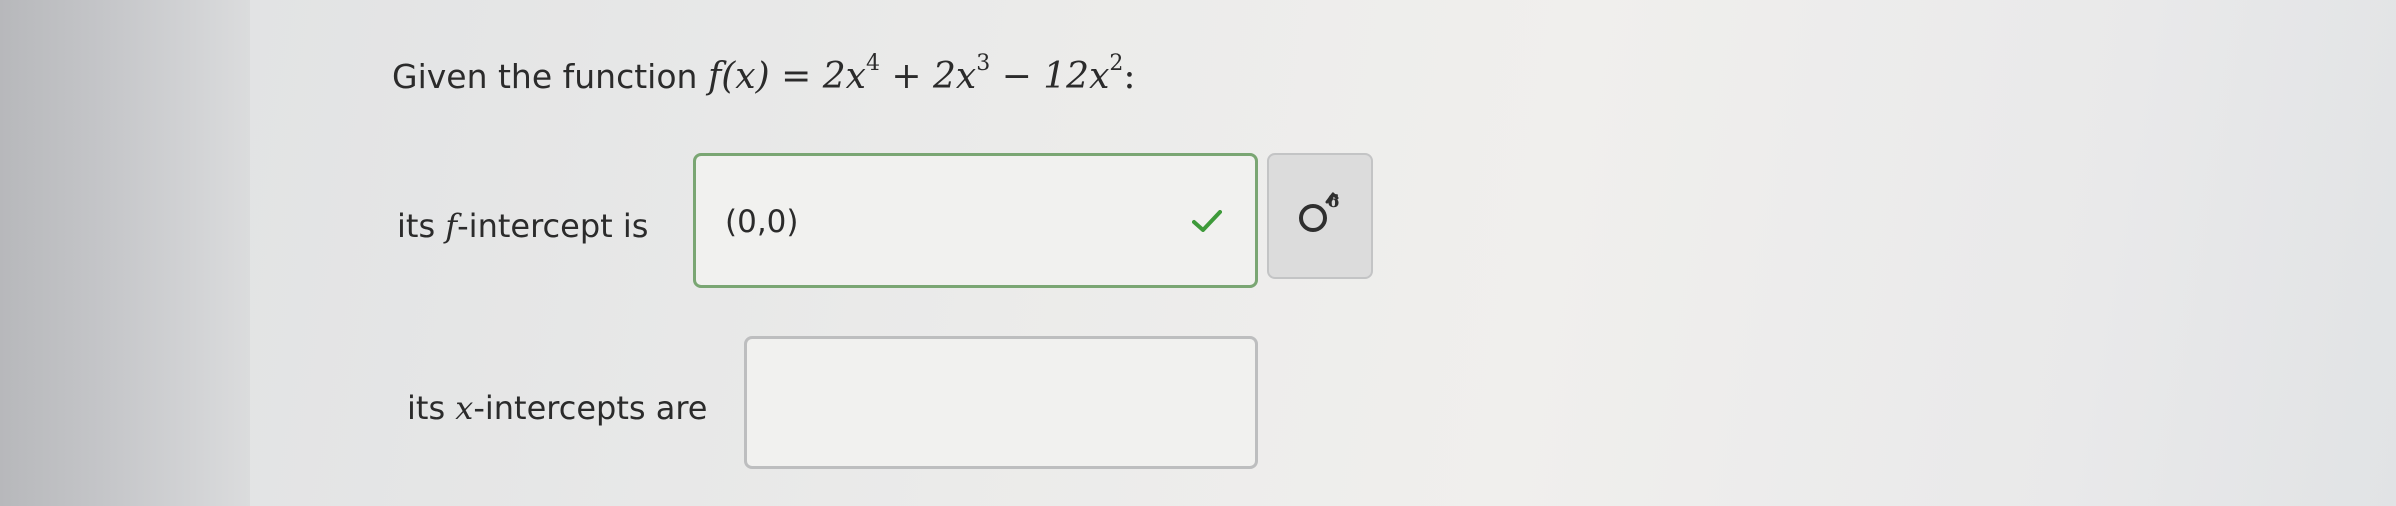 This screenshot has height=506, width=2396. I want to click on function-suffix: :, so click(1129, 76).